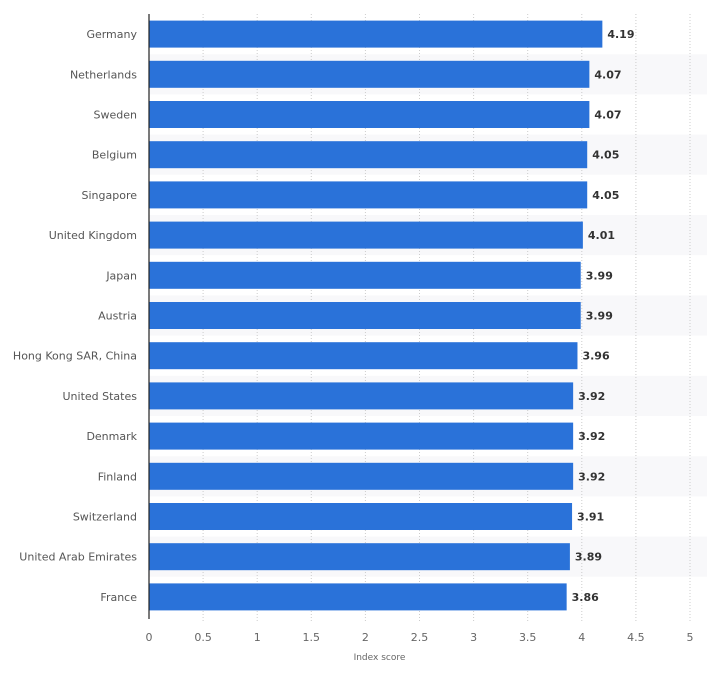 The image size is (707, 673). I want to click on category-label: Finland, so click(117, 476).